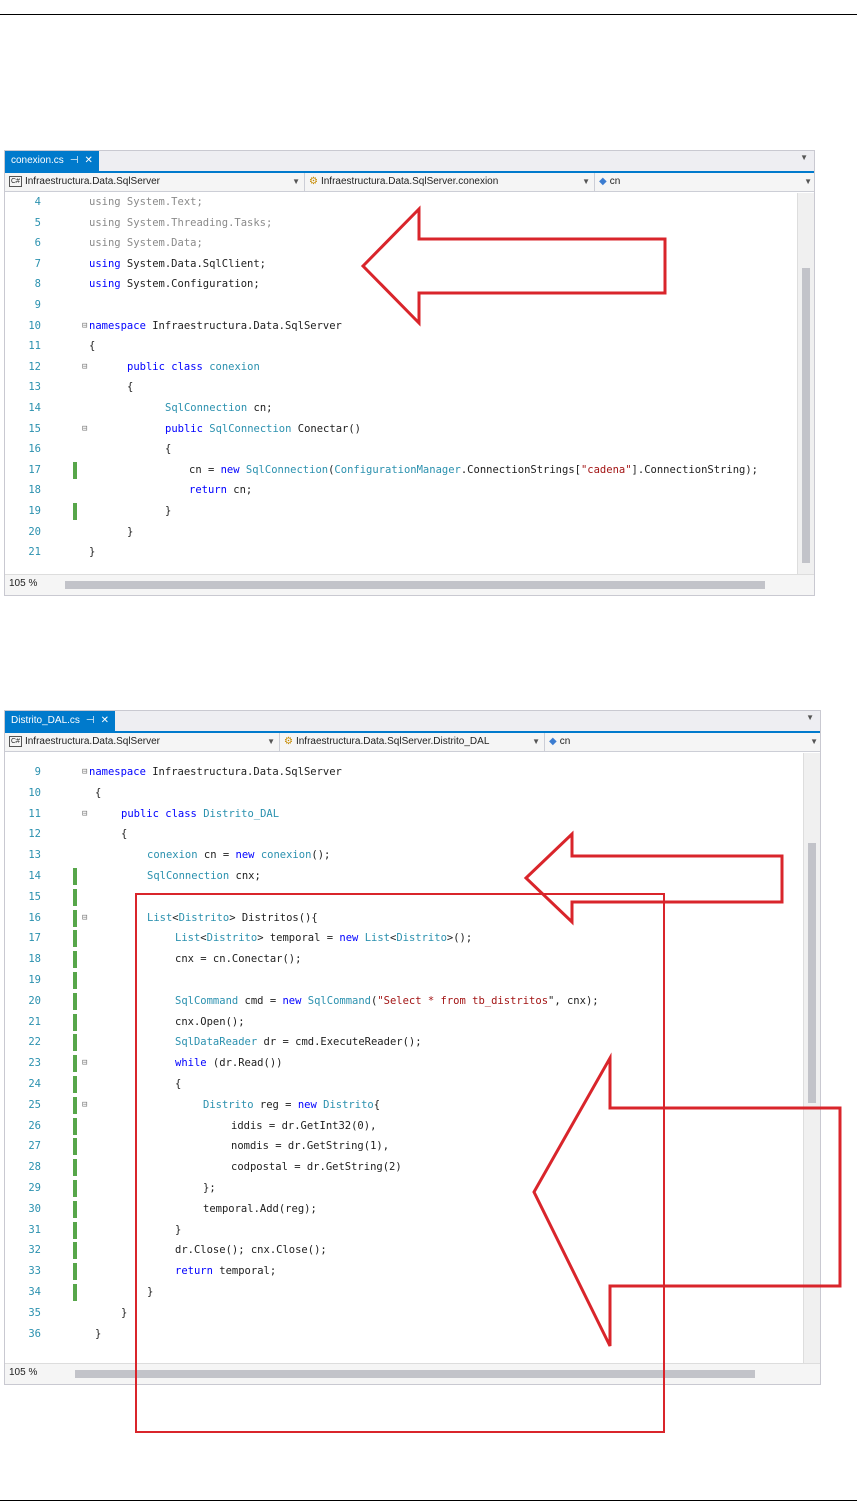  What do you see at coordinates (174, 284) in the screenshot?
I see `code-text: using System.Configuration;` at bounding box center [174, 284].